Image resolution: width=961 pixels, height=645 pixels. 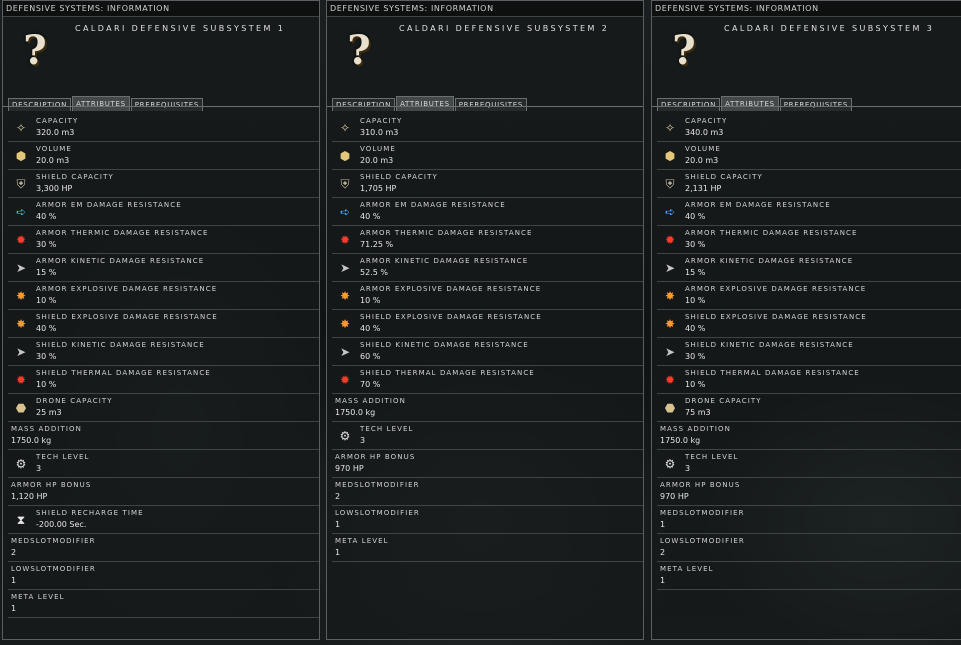 I want to click on attribute-row: ➤ ARMOR KINETIC DAMAGE RESISTANCE 52.5 %, so click(x=487, y=268).